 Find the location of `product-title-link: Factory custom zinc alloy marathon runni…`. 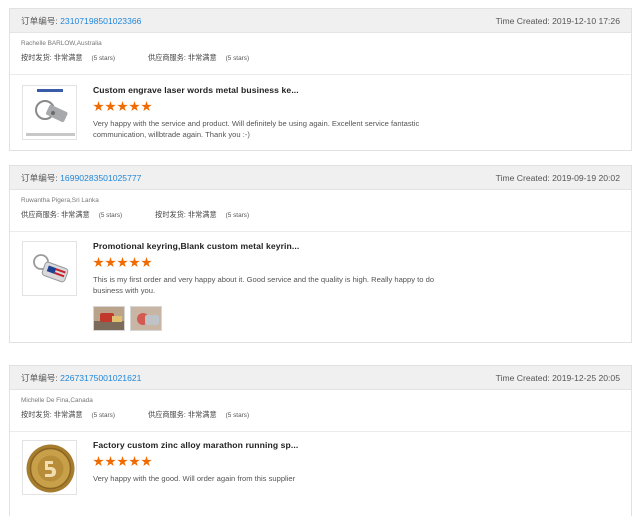

product-title-link: Factory custom zinc alloy marathon runni… is located at coordinates (287, 445).